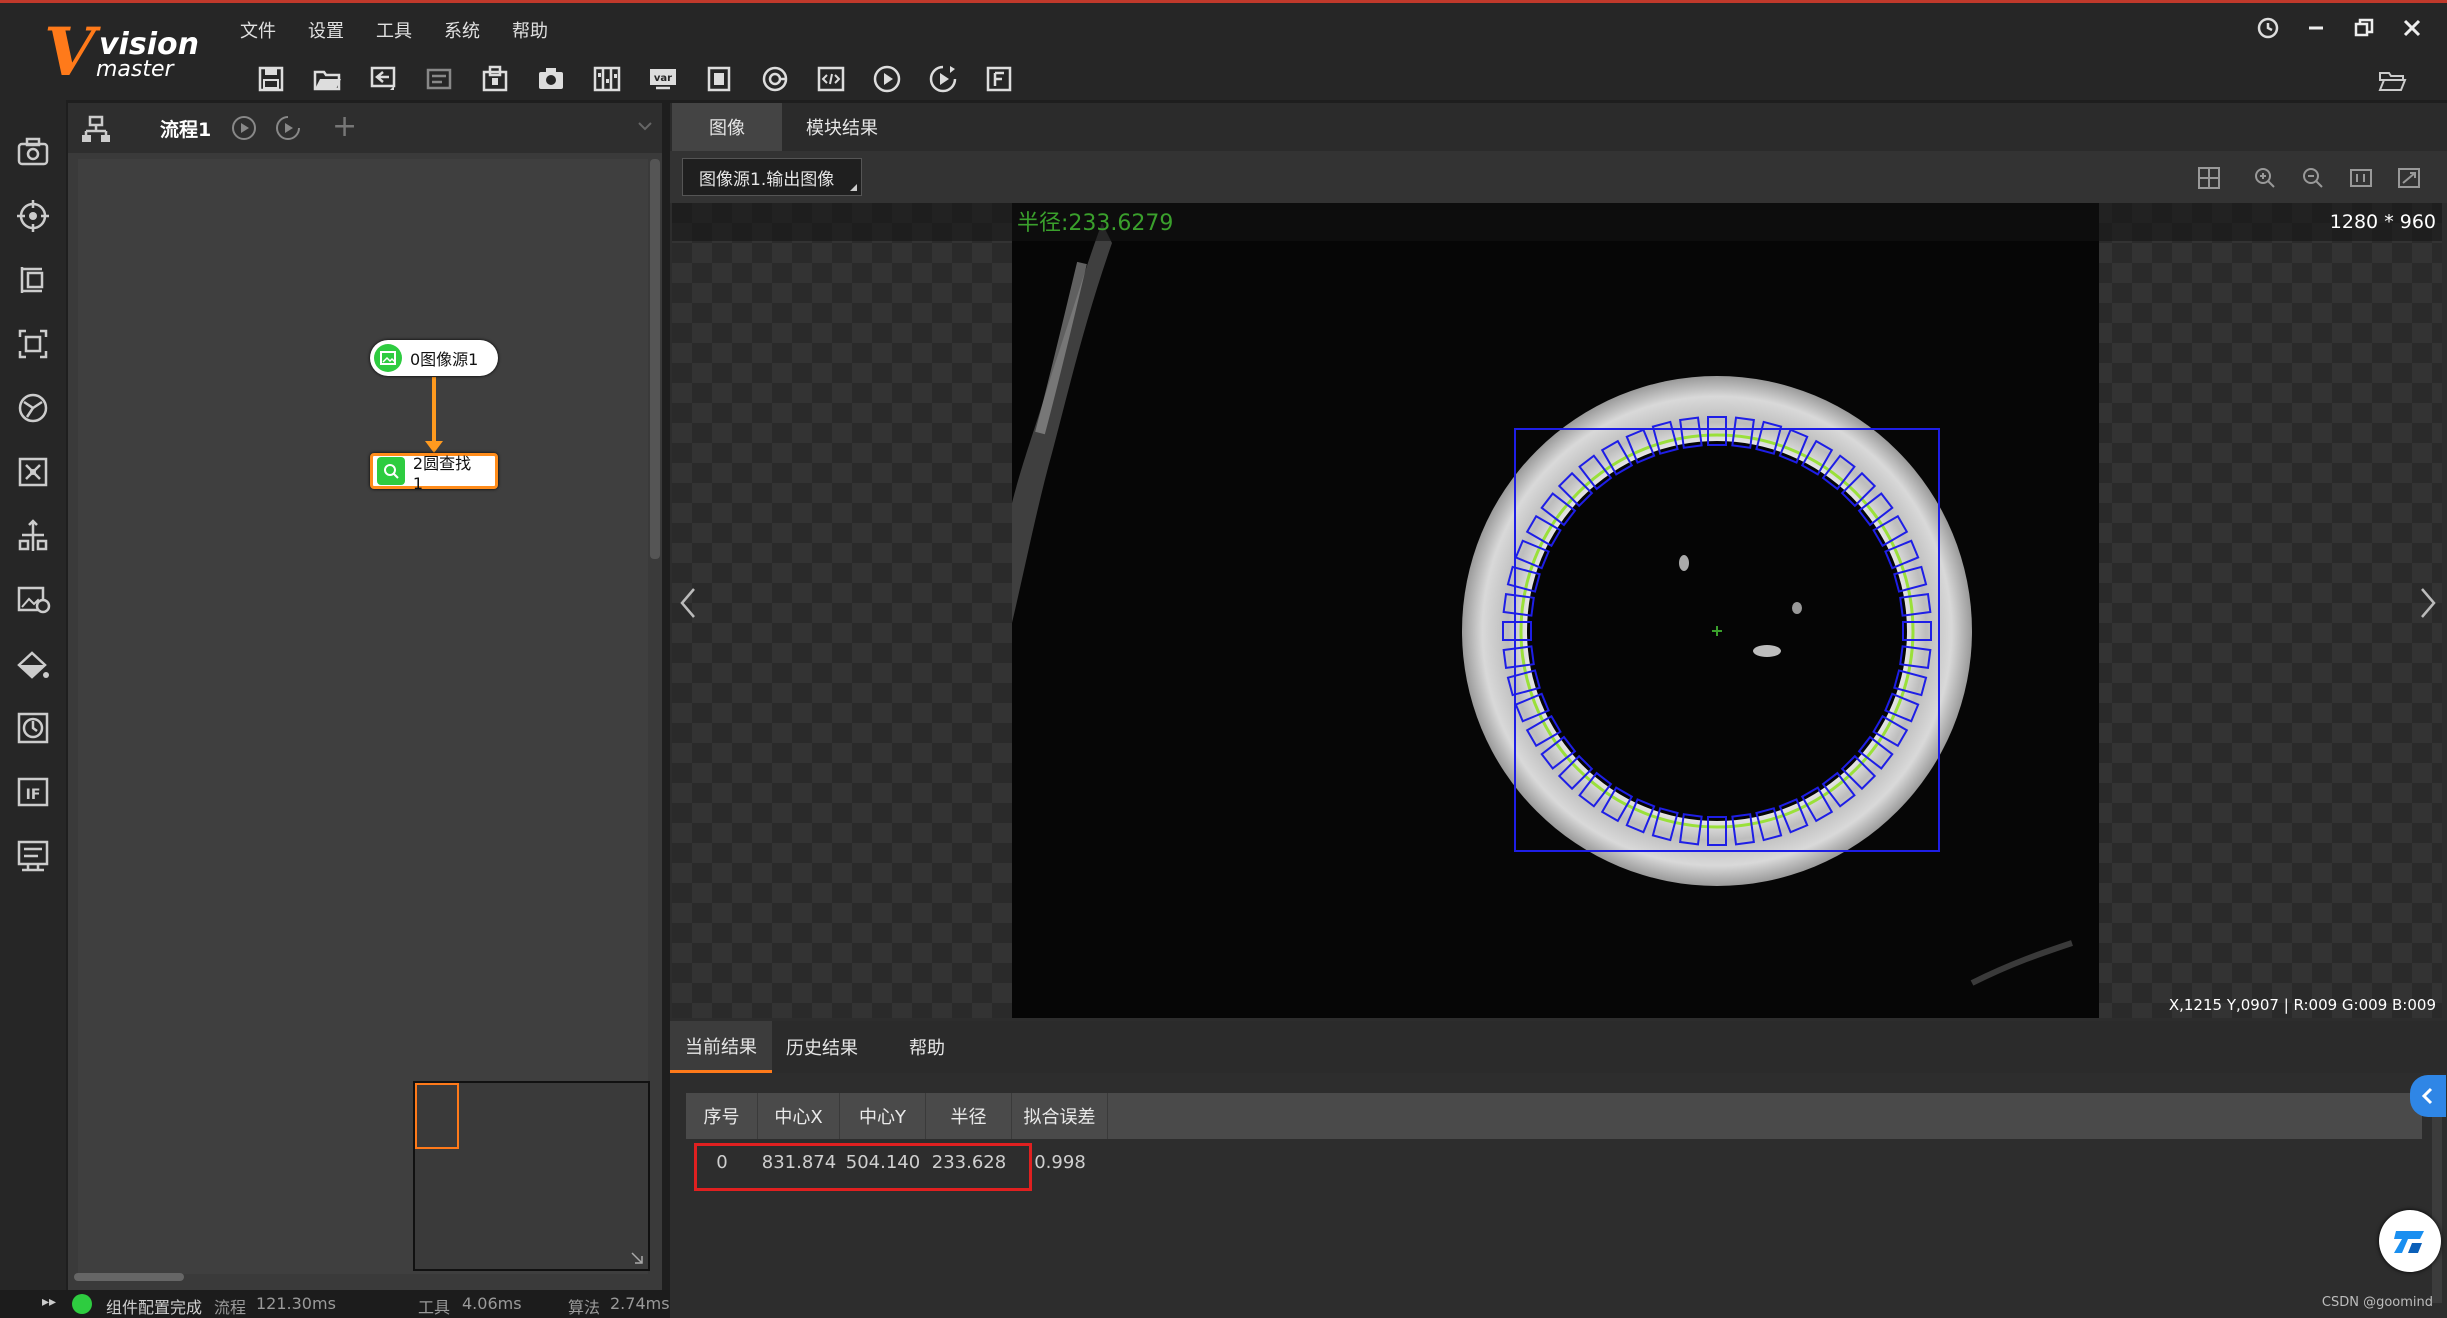  I want to click on image-source-select-value: 图像源1.输出图像, so click(767, 179).